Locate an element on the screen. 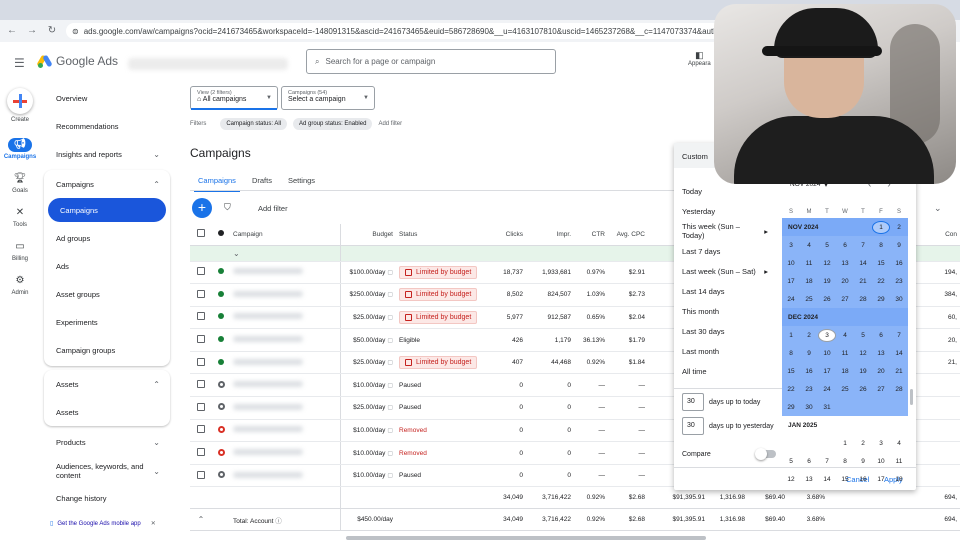 Image resolution: width=960 pixels, height=540 pixels. calendar-day: 9 is located at coordinates (863, 461).